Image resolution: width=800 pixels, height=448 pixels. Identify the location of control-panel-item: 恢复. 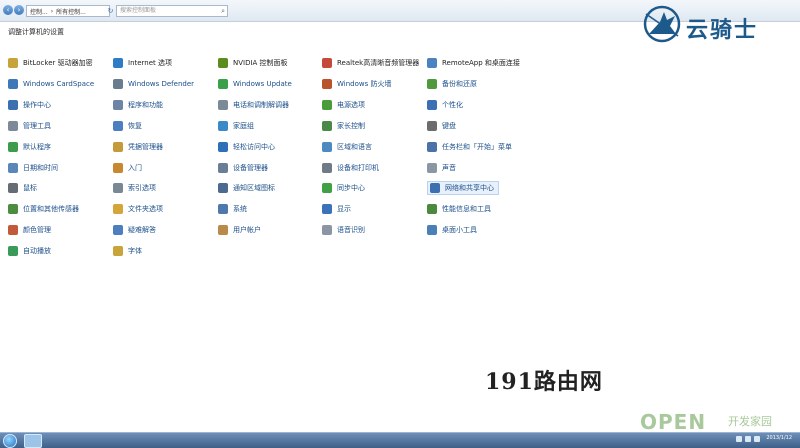
(127, 126).